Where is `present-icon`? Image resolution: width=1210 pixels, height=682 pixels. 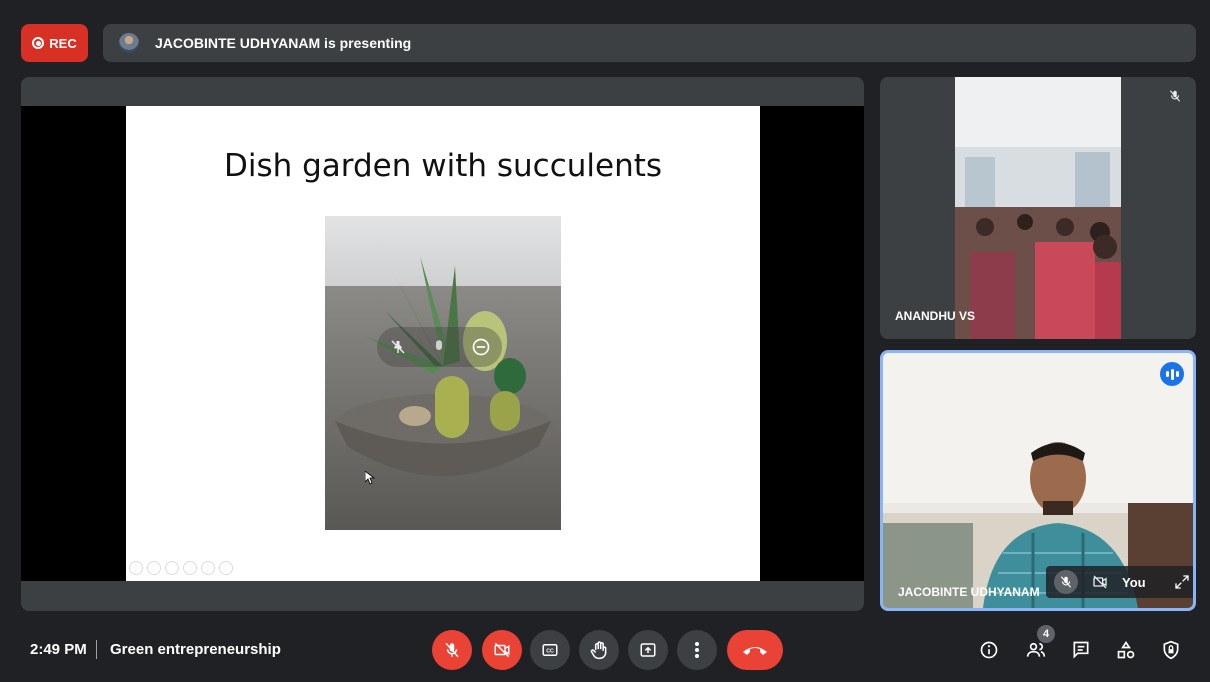
present-icon is located at coordinates (648, 650).